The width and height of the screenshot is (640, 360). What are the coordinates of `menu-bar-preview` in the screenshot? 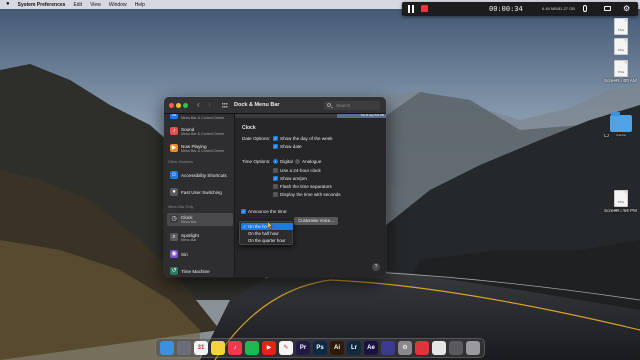 It's located at (286, 116).